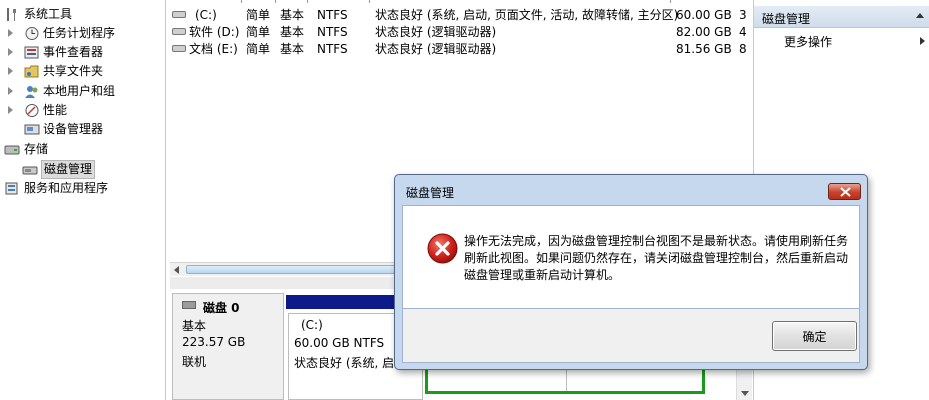 The image size is (929, 400). I want to click on performance-icon, so click(32, 110).